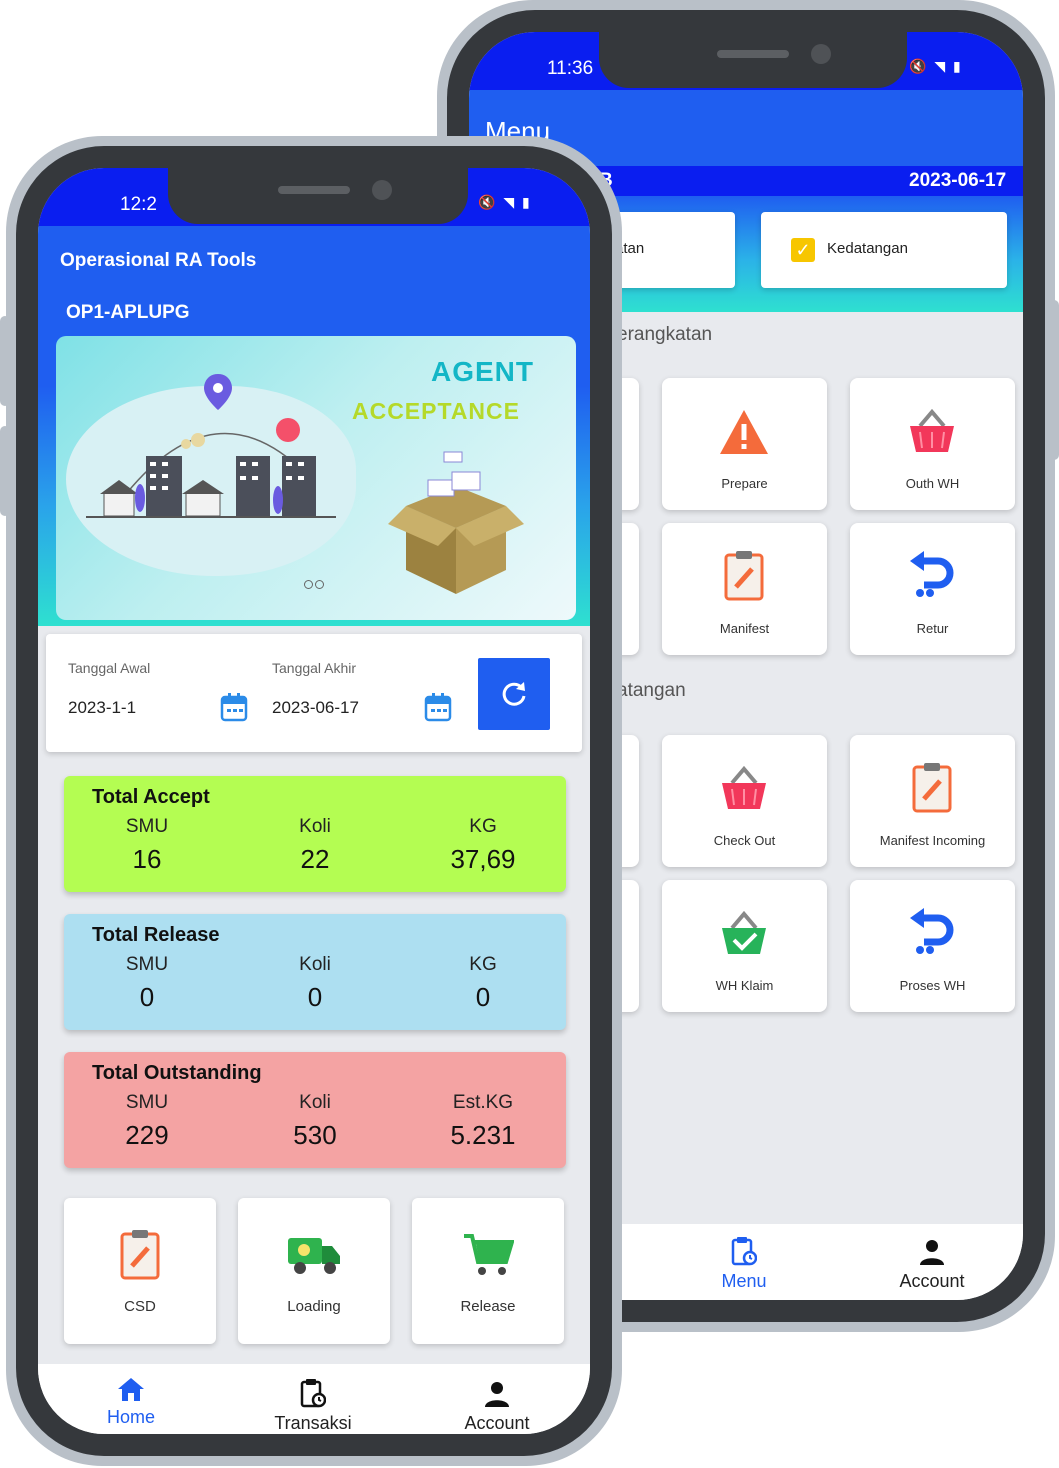 This screenshot has height=1468, width=1059. What do you see at coordinates (314, 1306) in the screenshot?
I see `action-label: Loading` at bounding box center [314, 1306].